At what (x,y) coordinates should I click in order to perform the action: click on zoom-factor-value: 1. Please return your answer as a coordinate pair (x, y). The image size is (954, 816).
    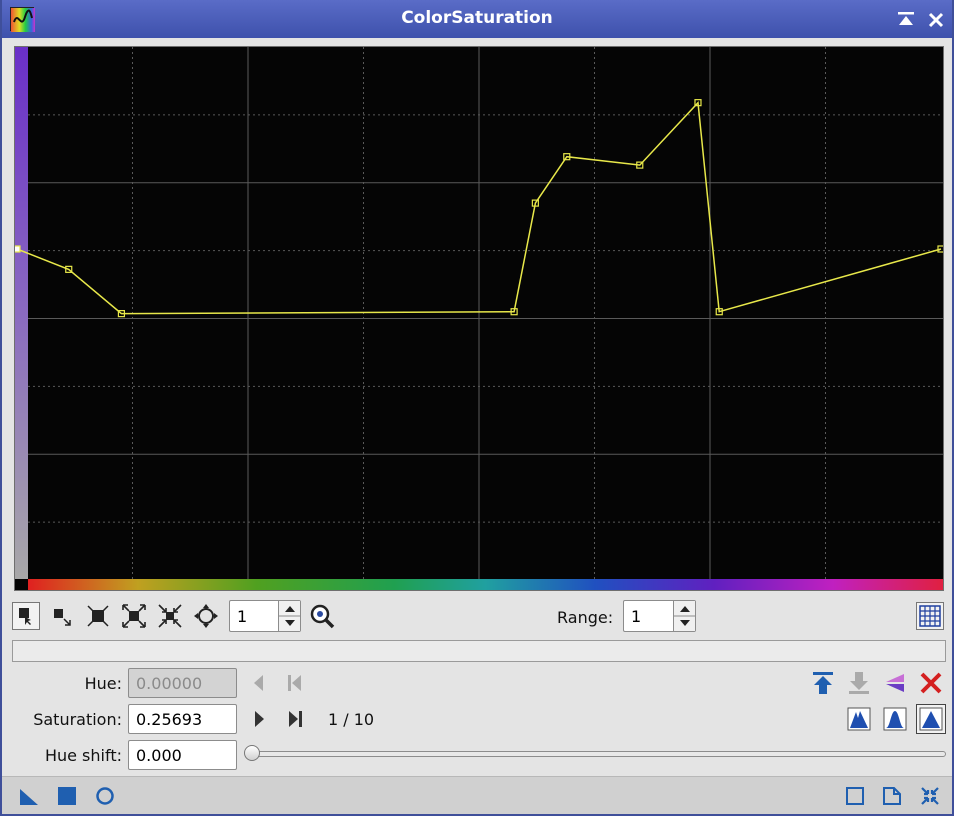
    Looking at the image, I should click on (242, 616).